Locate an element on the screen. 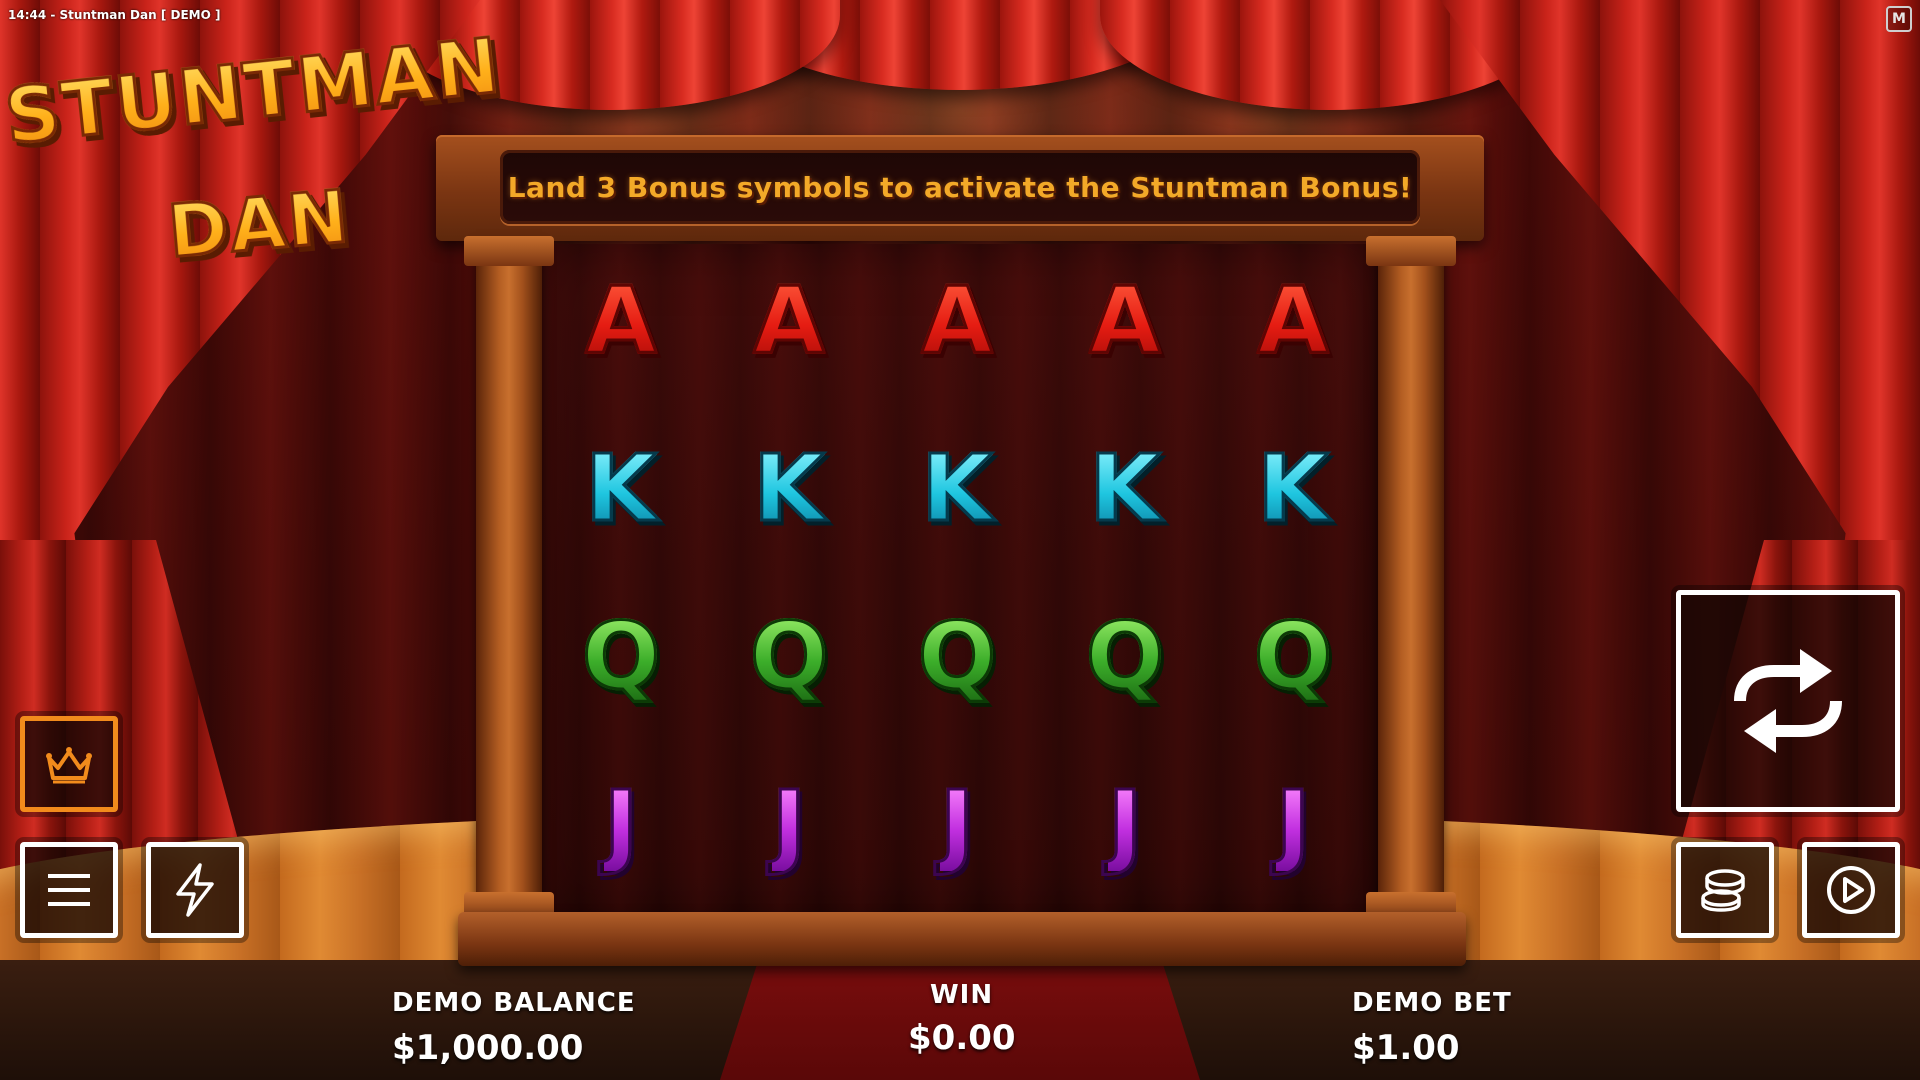 This screenshot has width=1920, height=1080. pillar-cap is located at coordinates (509, 251).